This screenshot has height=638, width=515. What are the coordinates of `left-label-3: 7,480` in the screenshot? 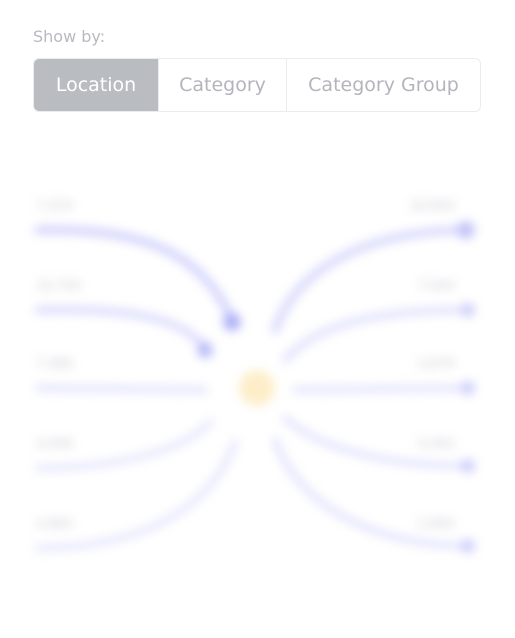 It's located at (54, 364).